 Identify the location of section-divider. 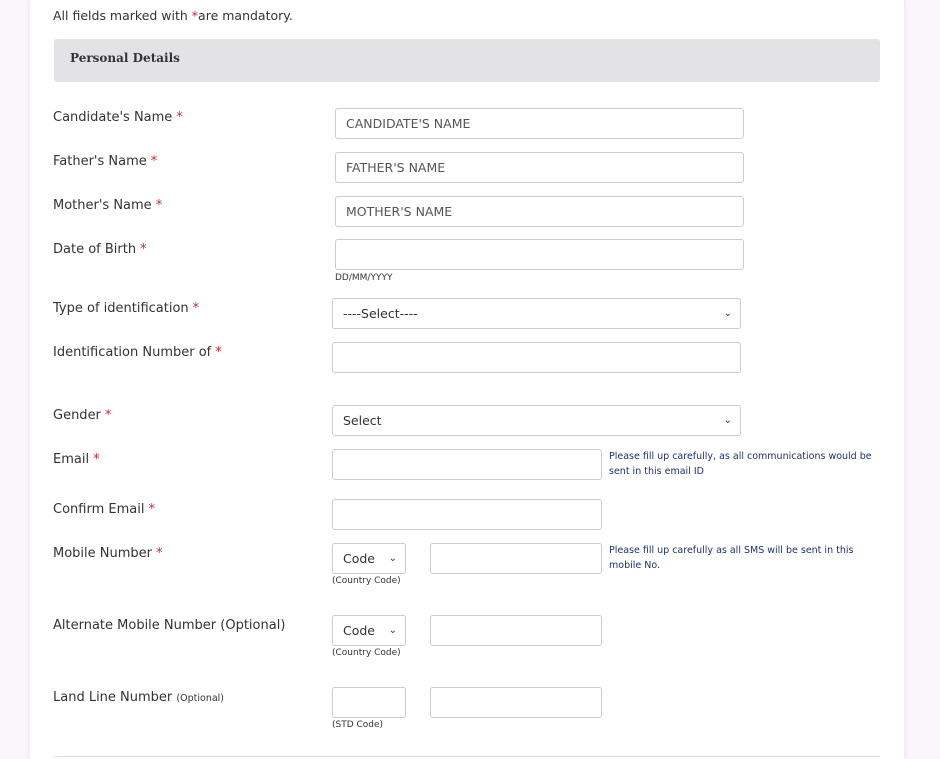
(467, 756).